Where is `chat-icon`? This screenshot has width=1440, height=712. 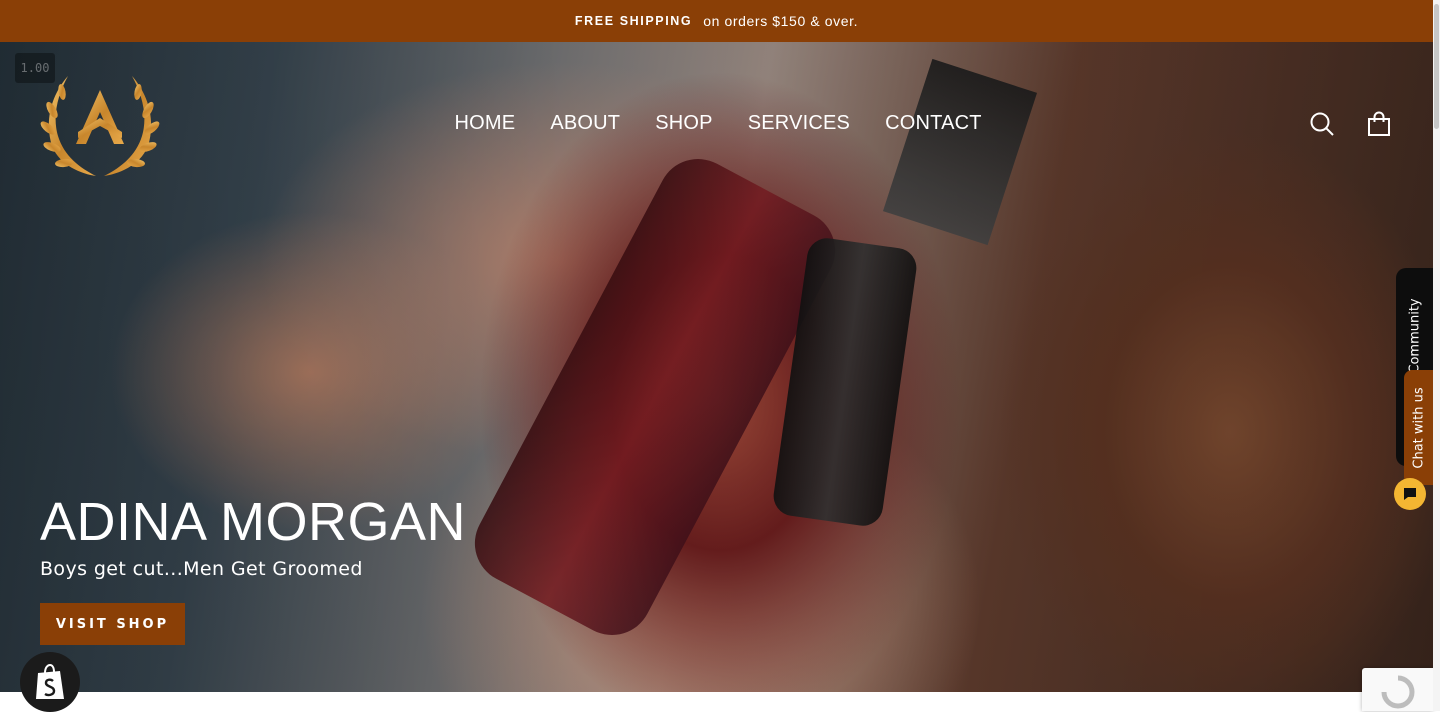
chat-icon is located at coordinates (1410, 494).